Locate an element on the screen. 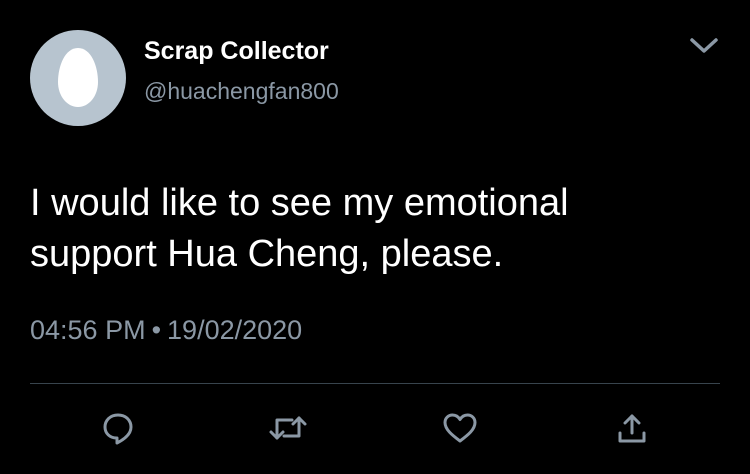 Image resolution: width=750 pixels, height=474 pixels. share-icon is located at coordinates (632, 428).